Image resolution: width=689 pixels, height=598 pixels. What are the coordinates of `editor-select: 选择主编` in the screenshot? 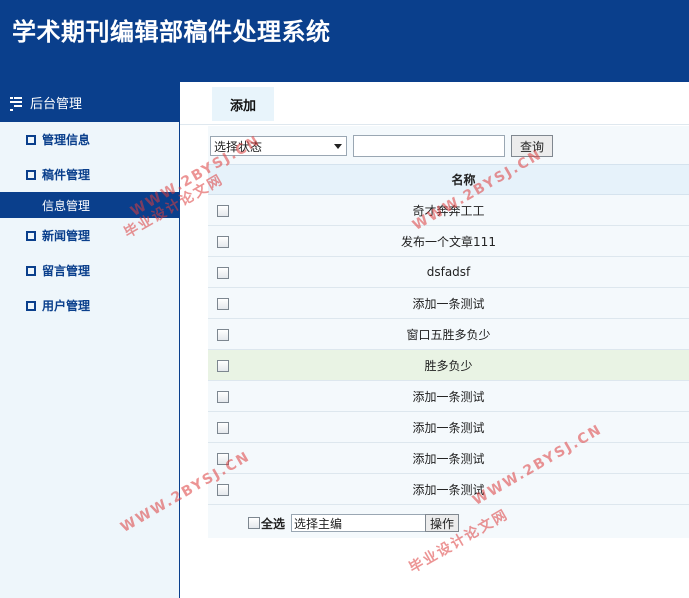 It's located at (361, 523).